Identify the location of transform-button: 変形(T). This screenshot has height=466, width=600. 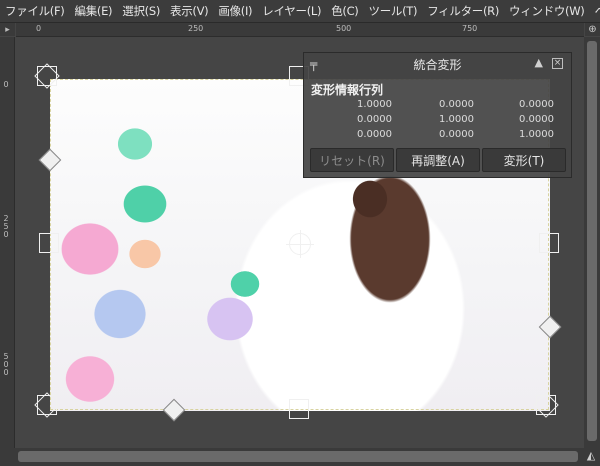
(524, 160).